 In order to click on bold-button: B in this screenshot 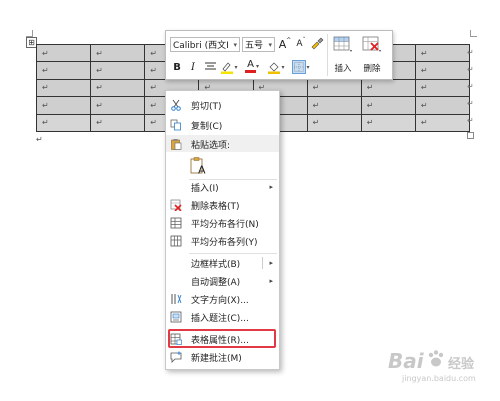, I will do `click(177, 67)`.